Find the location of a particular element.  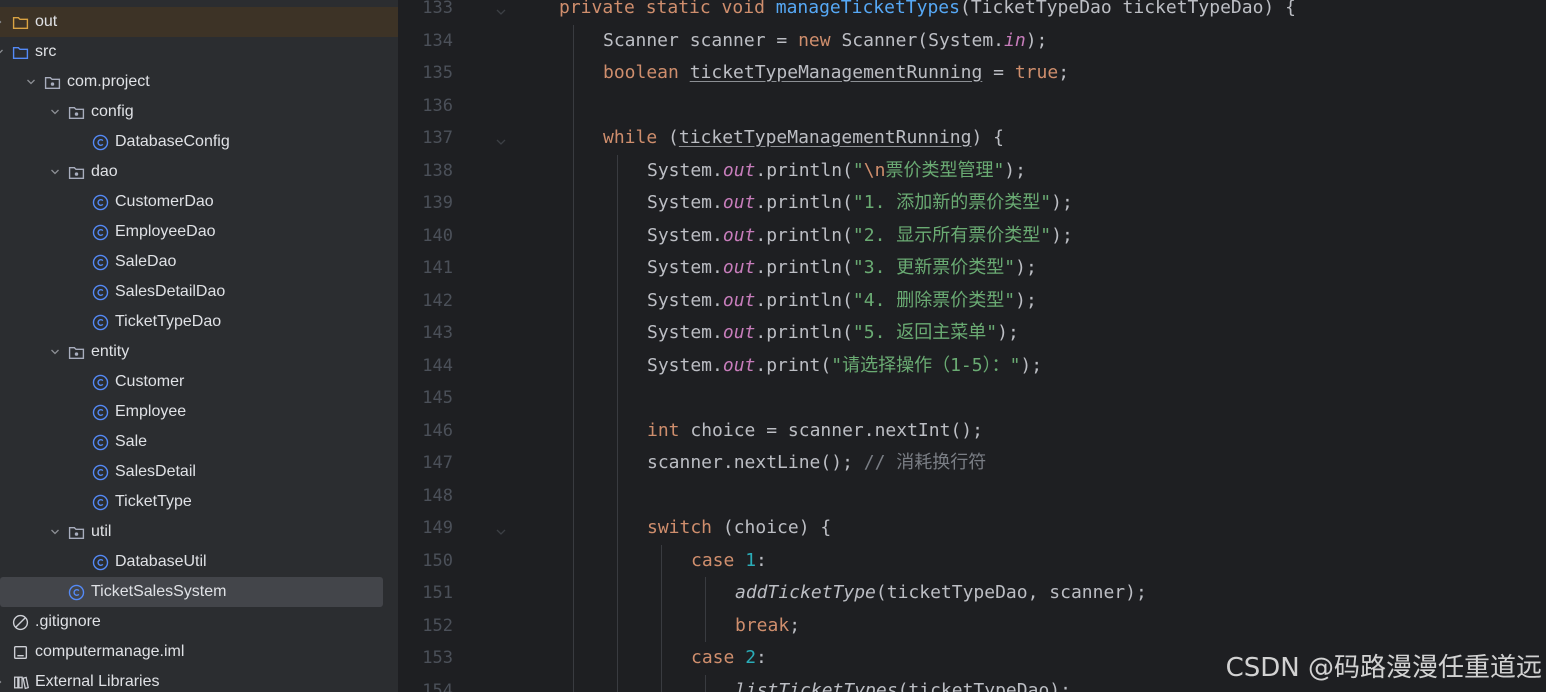

line-number: 146 is located at coordinates (437, 430).